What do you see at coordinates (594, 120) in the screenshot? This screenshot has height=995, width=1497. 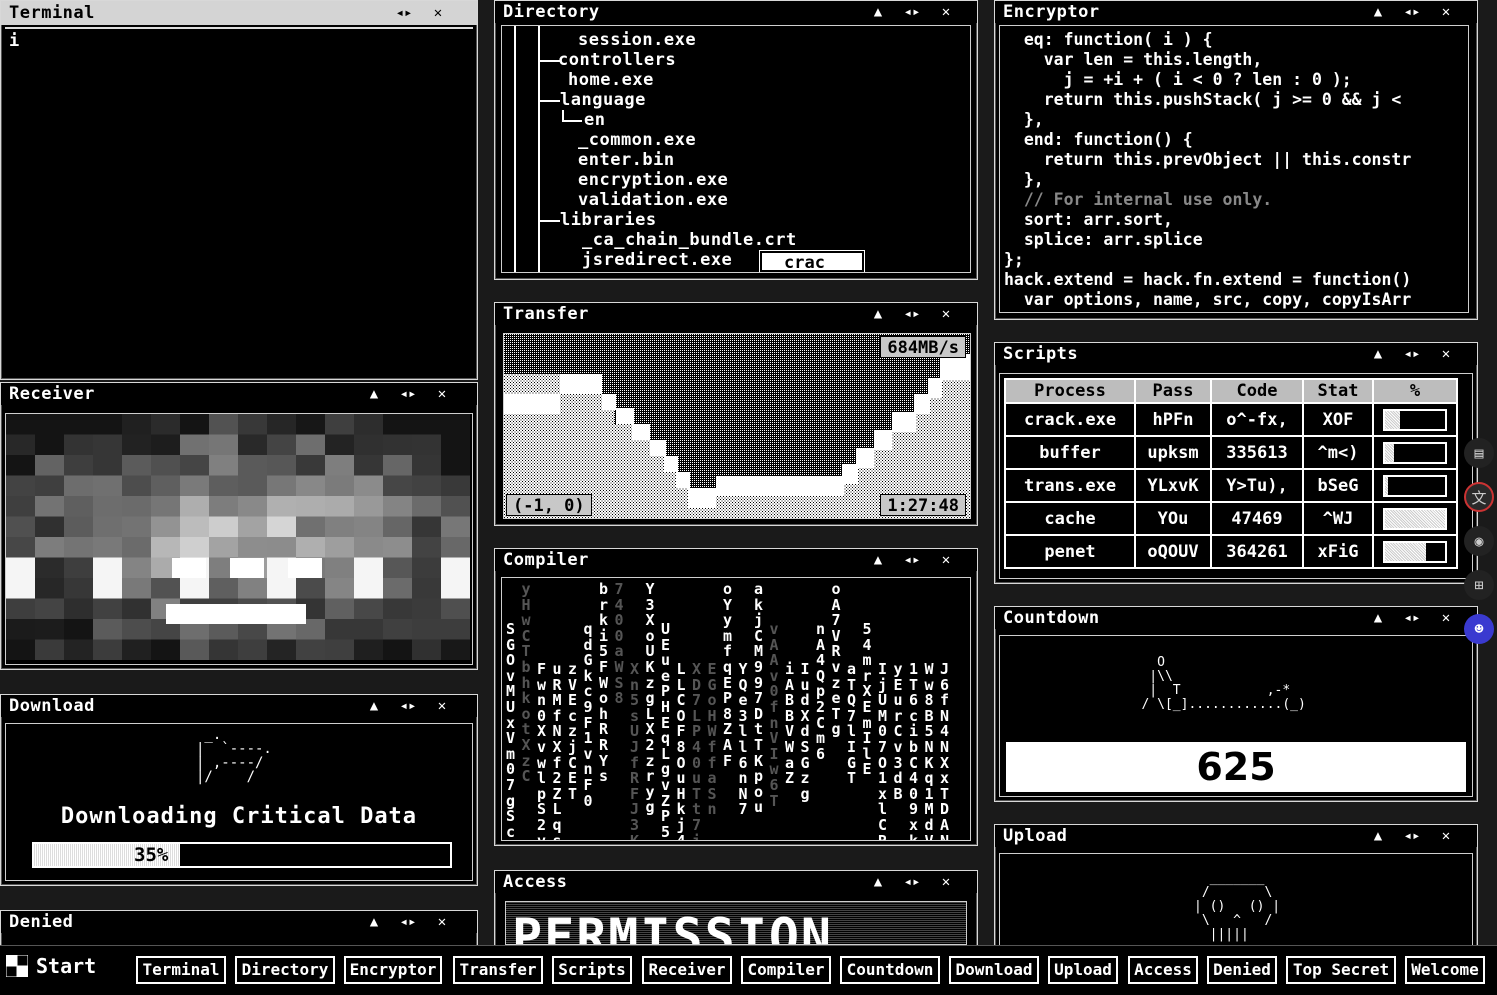 I see `folder-item: en` at bounding box center [594, 120].